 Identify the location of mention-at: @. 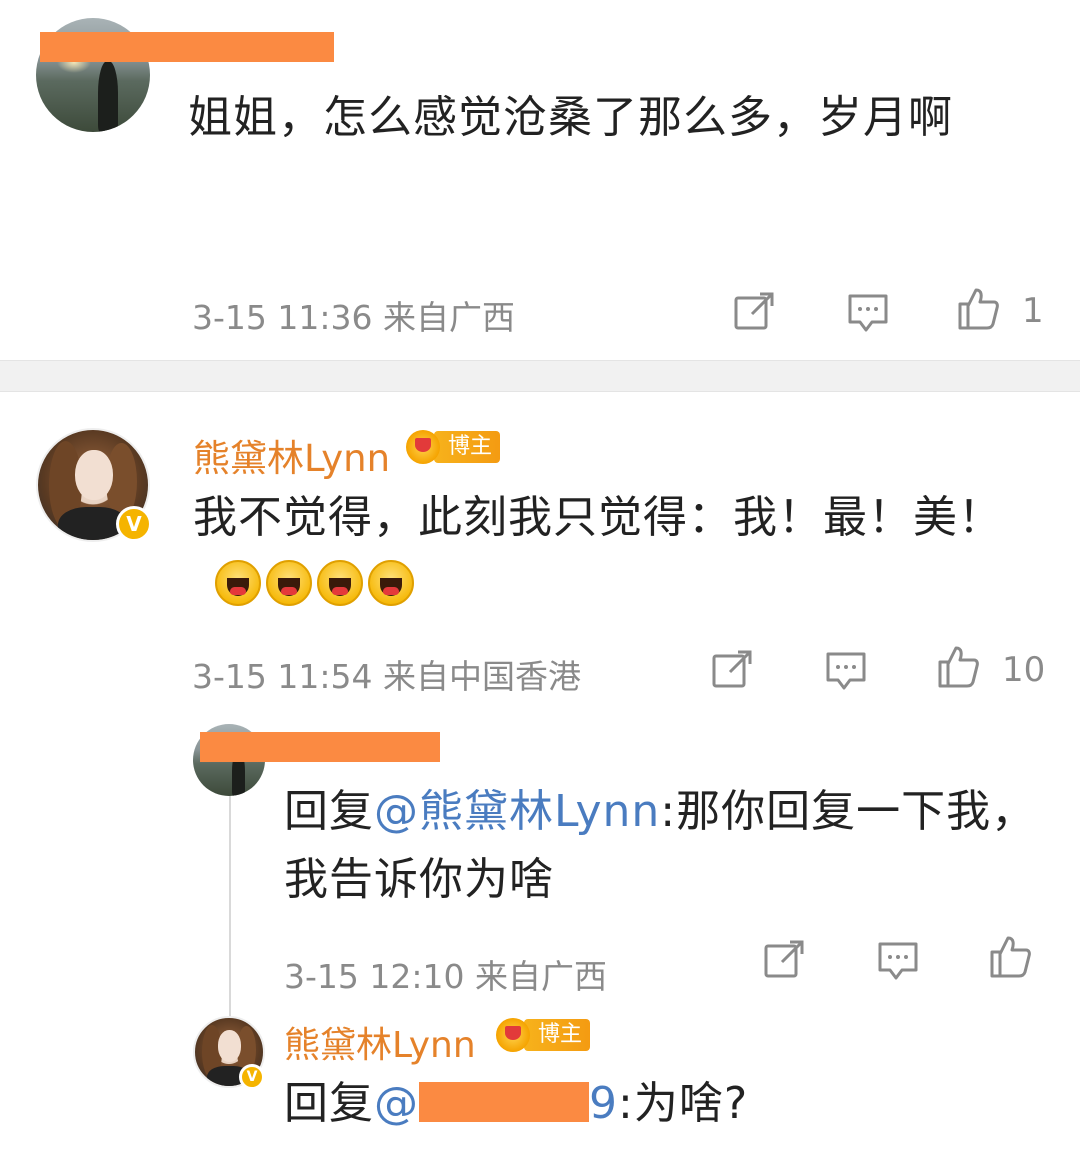
(396, 1103).